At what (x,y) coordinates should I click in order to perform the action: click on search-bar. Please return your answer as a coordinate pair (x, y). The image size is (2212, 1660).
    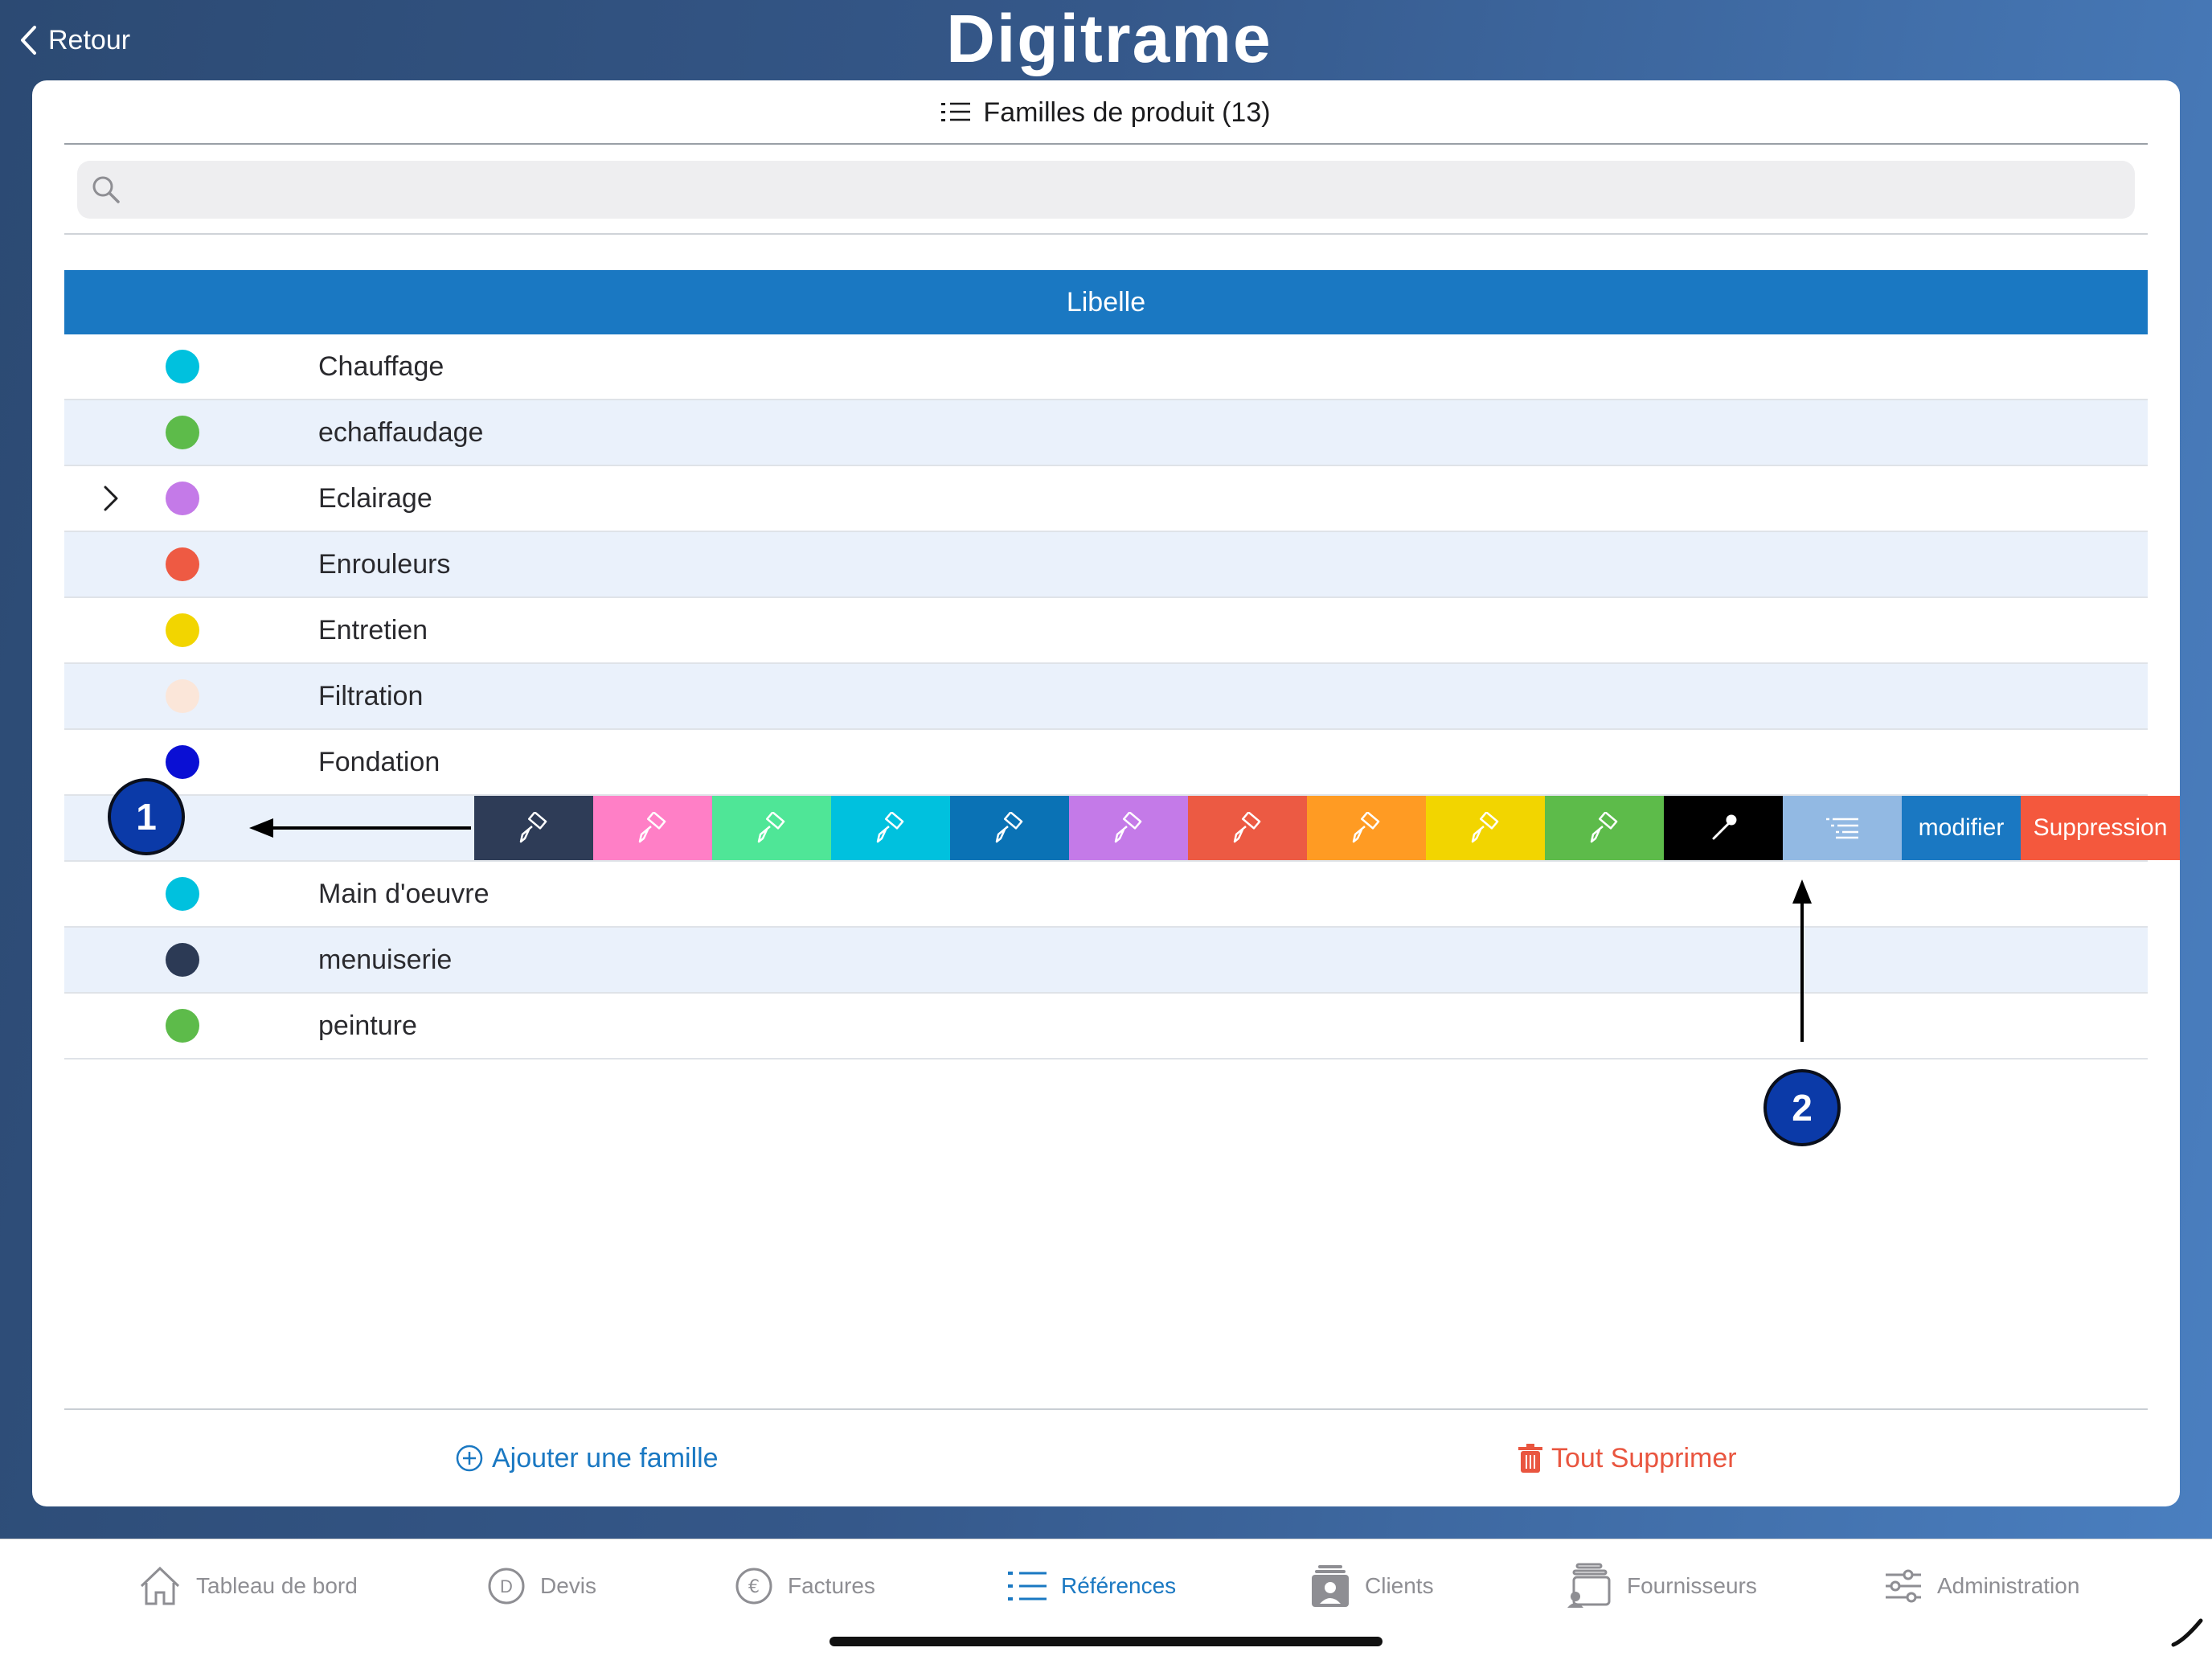
    Looking at the image, I should click on (1106, 190).